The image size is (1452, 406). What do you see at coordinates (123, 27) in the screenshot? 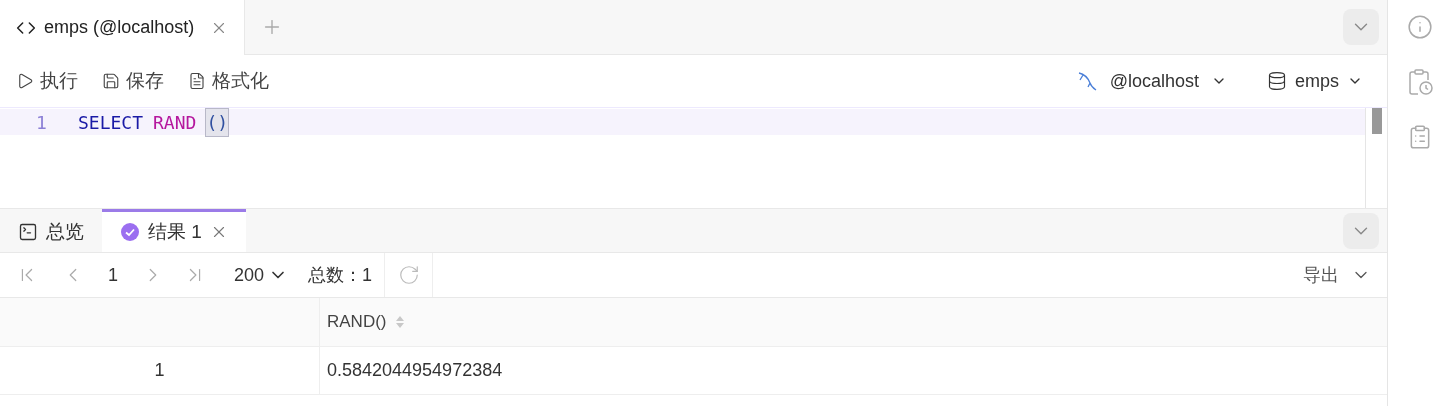
I see `editor-tab: emps (@localhost)` at bounding box center [123, 27].